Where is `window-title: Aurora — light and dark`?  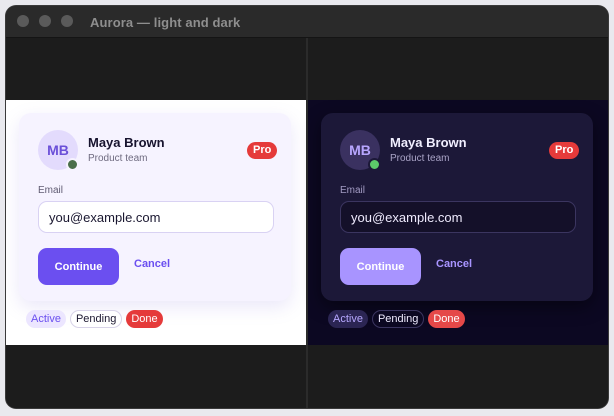
window-title: Aurora — light and dark is located at coordinates (165, 22).